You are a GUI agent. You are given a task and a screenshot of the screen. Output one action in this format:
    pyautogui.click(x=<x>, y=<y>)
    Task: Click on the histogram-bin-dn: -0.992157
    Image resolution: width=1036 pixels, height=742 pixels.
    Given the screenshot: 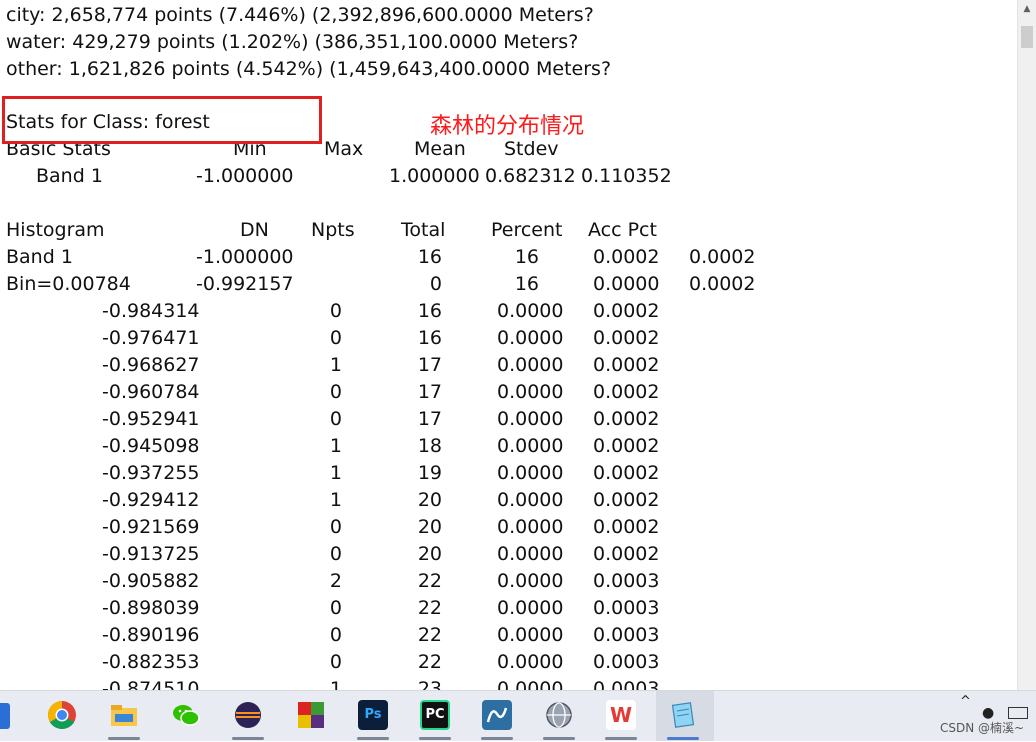 What is the action you would take?
    pyautogui.click(x=245, y=284)
    